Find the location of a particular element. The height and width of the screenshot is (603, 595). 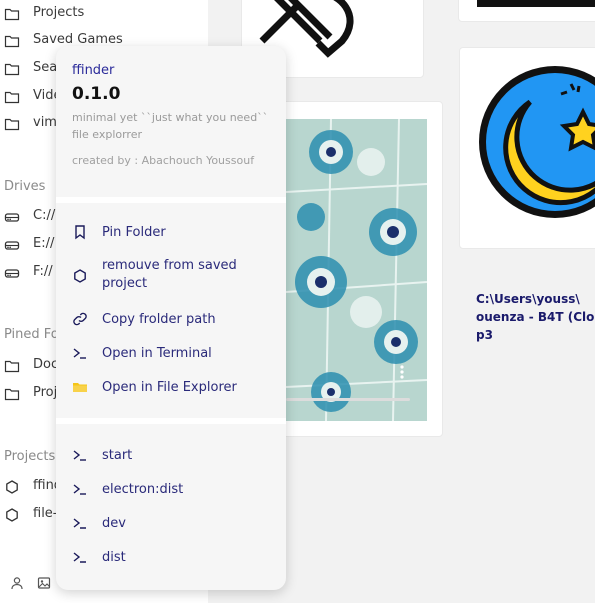

moon-image-card is located at coordinates (527, 148).